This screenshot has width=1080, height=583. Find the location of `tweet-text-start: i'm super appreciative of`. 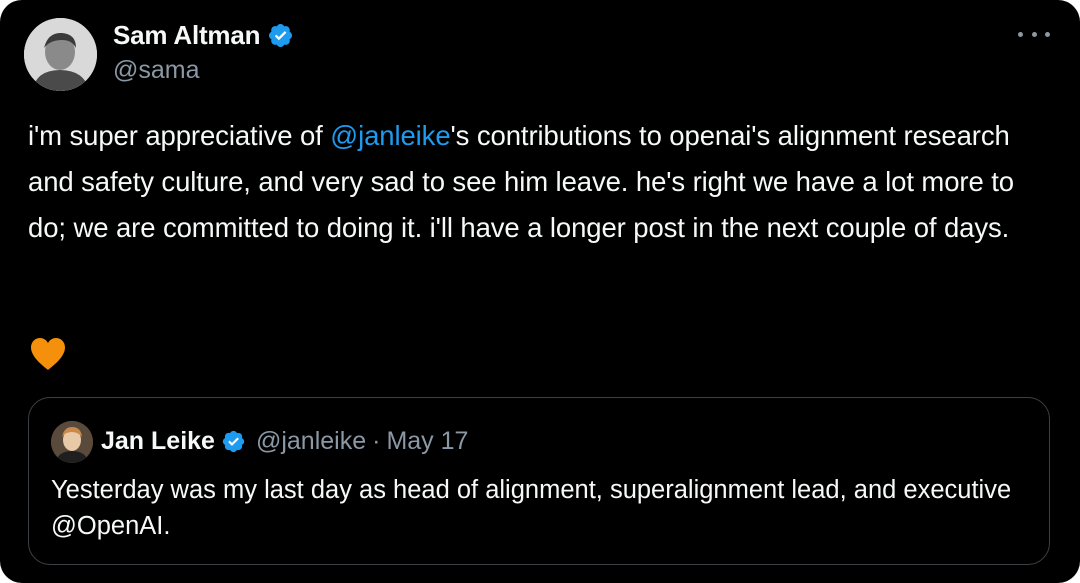

tweet-text-start: i'm super appreciative of is located at coordinates (179, 135).